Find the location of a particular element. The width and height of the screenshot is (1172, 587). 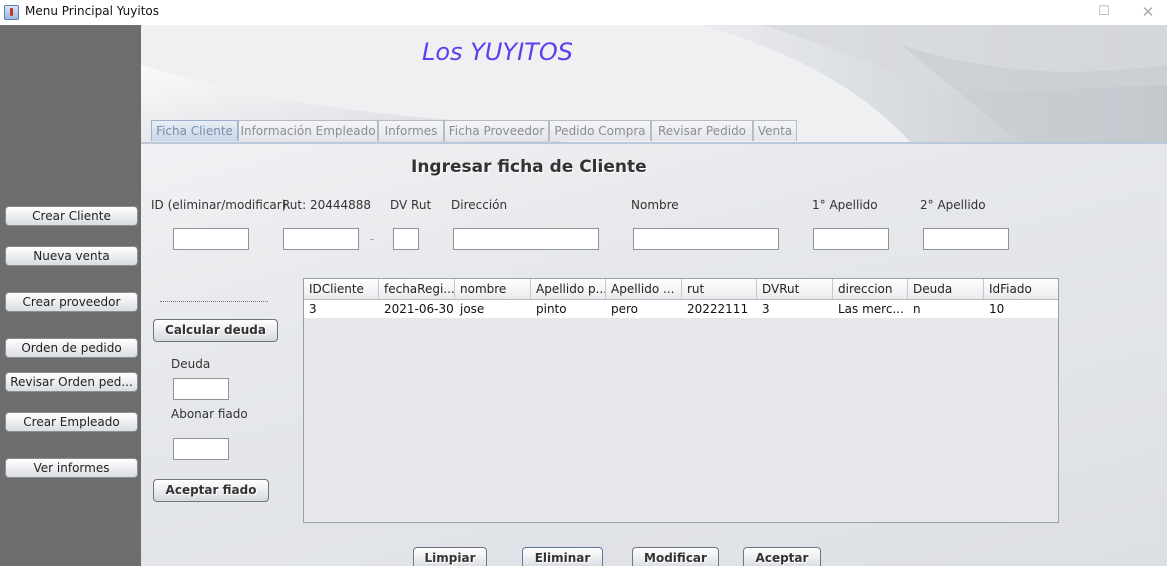

dv-rut-field is located at coordinates (406, 239).